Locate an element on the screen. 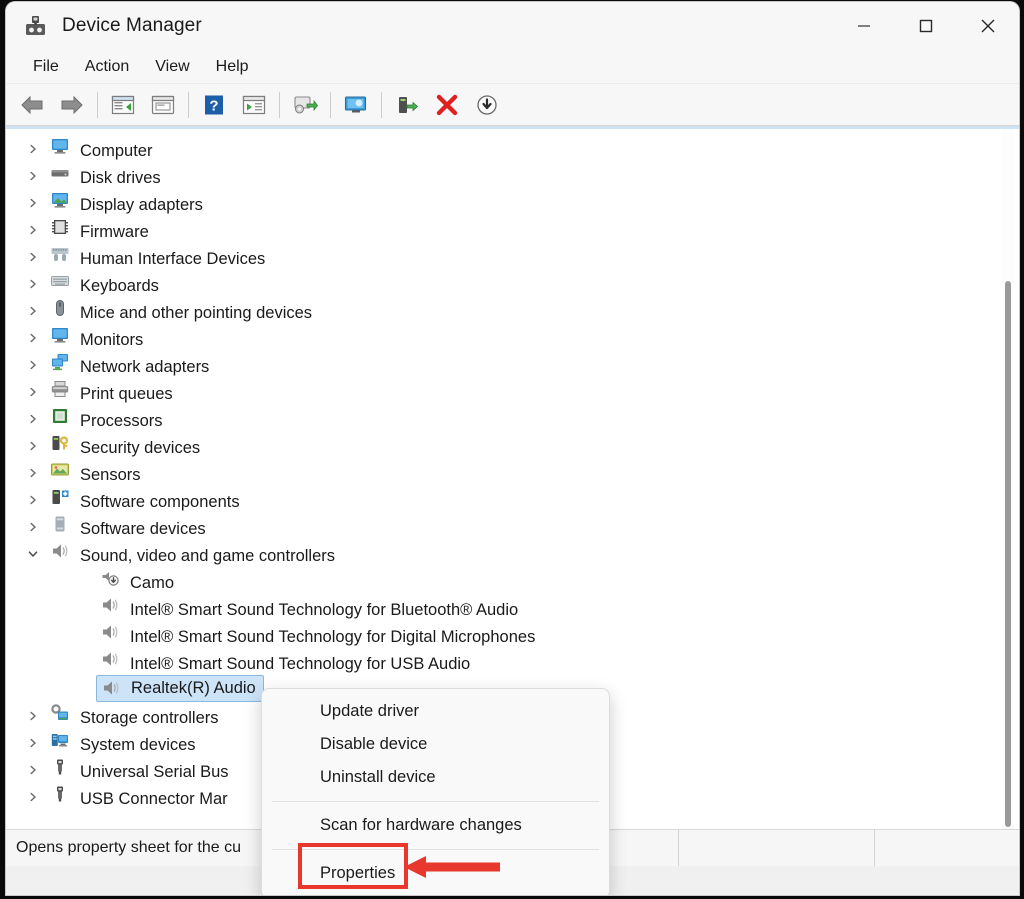 The width and height of the screenshot is (1024, 899). tree-item-content: Realtek(R) Audio is located at coordinates (180, 688).